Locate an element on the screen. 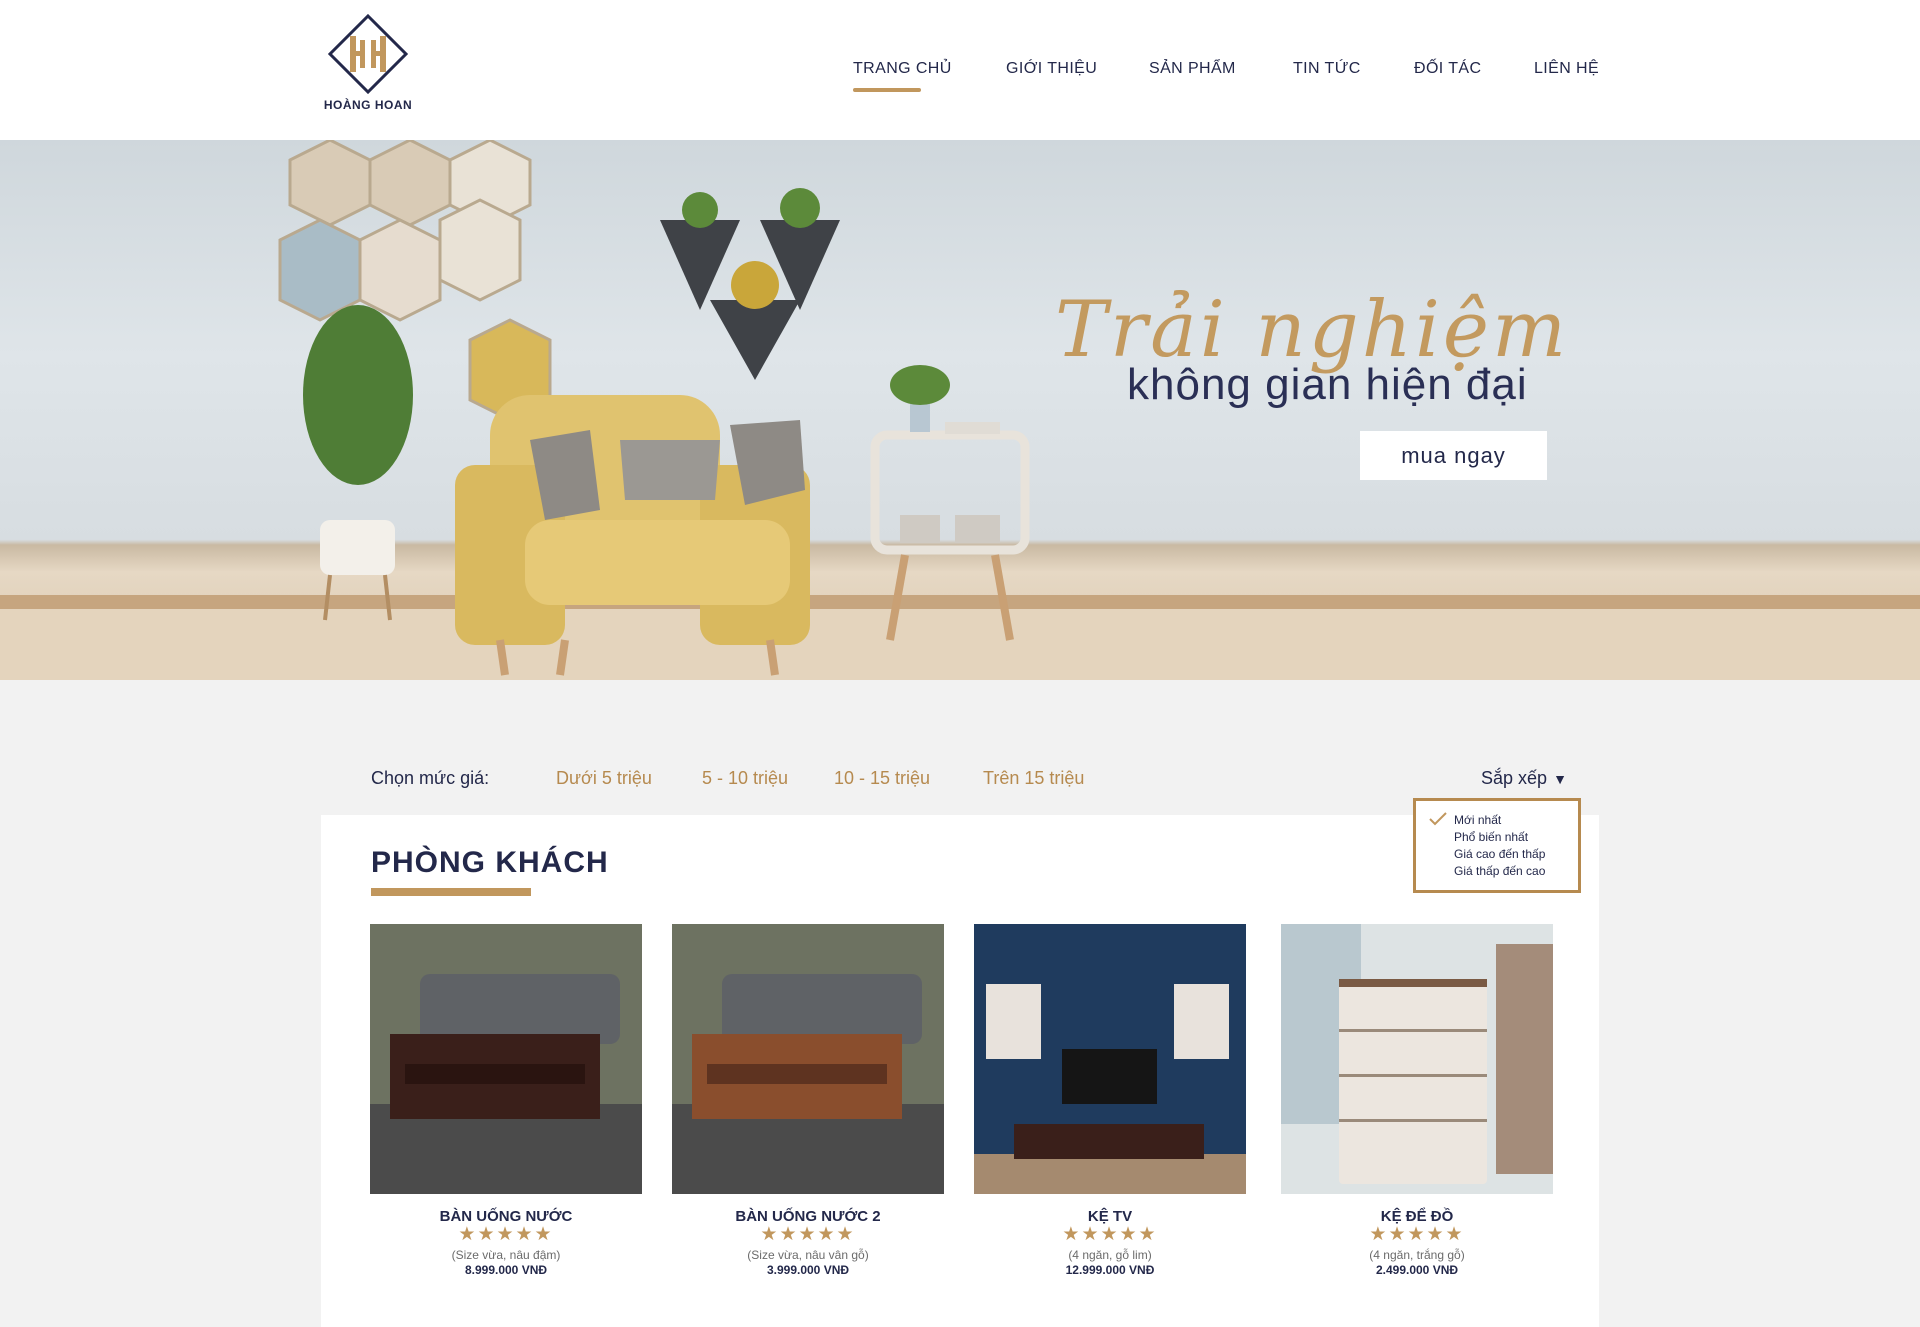 This screenshot has width=1920, height=1327. sort-option-price-asc: Giá thấp đến cao is located at coordinates (1516, 871).